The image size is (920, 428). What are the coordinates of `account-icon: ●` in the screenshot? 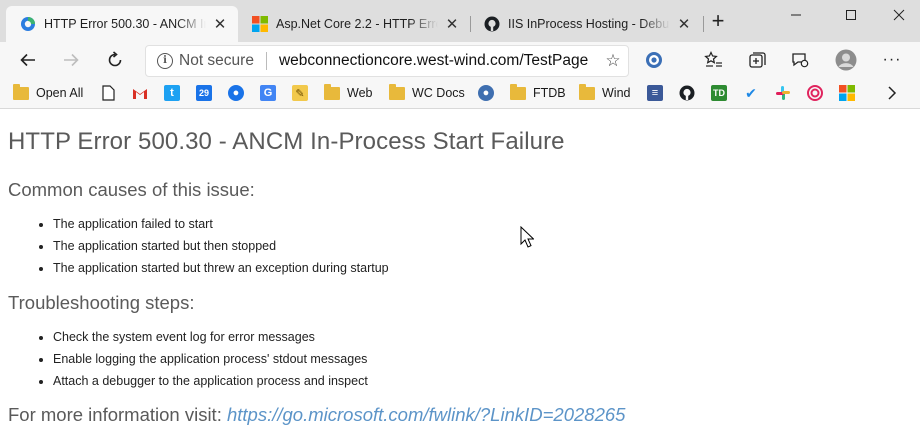 It's located at (236, 93).